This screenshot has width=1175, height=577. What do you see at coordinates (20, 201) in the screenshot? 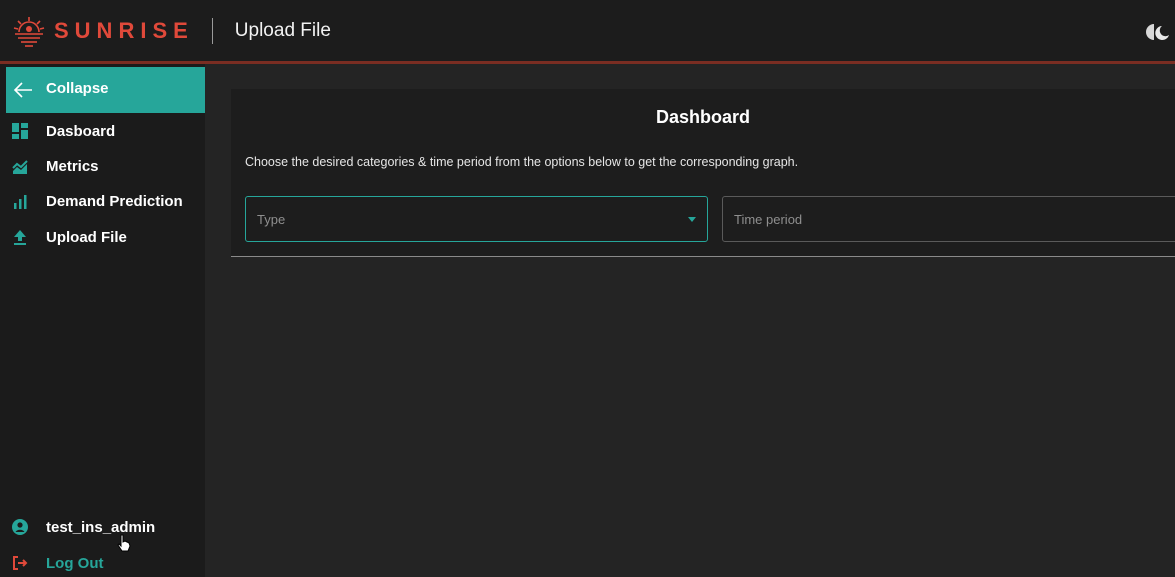
I see `bar-chart-icon` at bounding box center [20, 201].